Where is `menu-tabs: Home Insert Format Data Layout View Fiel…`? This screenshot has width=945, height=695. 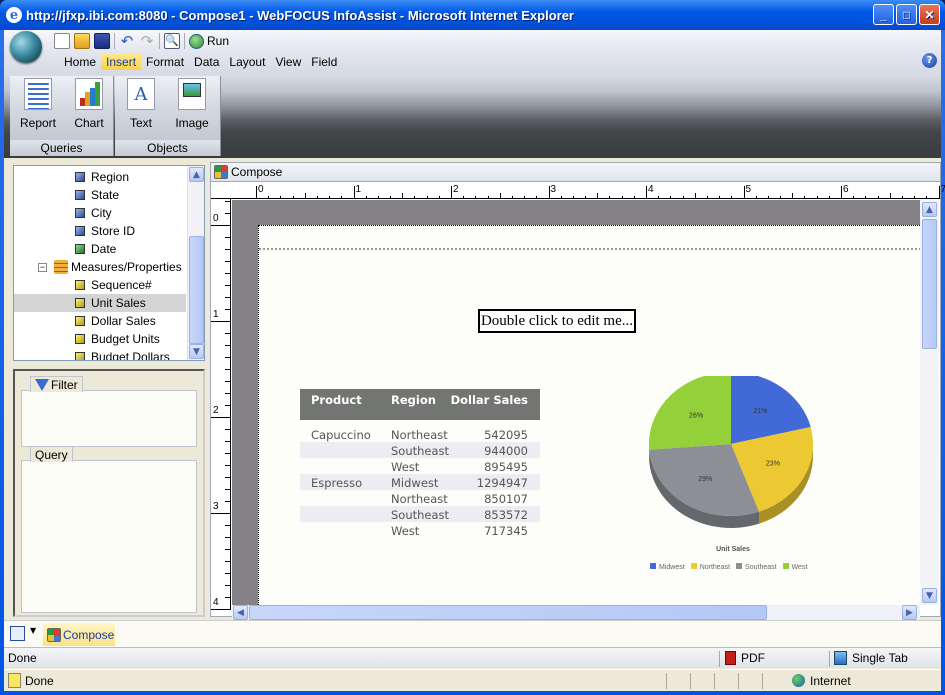
menu-tabs: Home Insert Format Data Layout View Fiel… is located at coordinates (200, 62).